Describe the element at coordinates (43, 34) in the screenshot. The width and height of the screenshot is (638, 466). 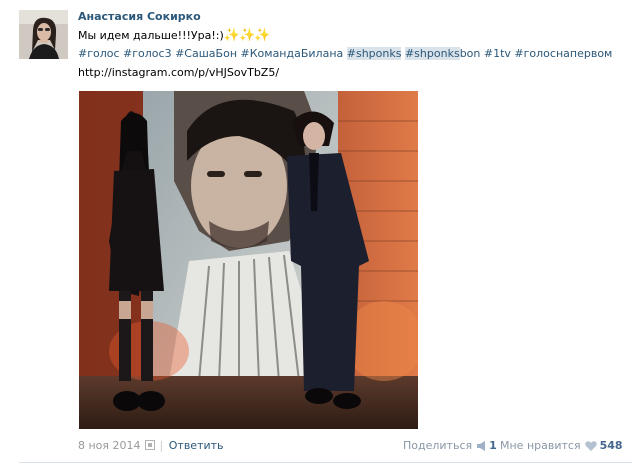
I see `author-avatar` at that location.